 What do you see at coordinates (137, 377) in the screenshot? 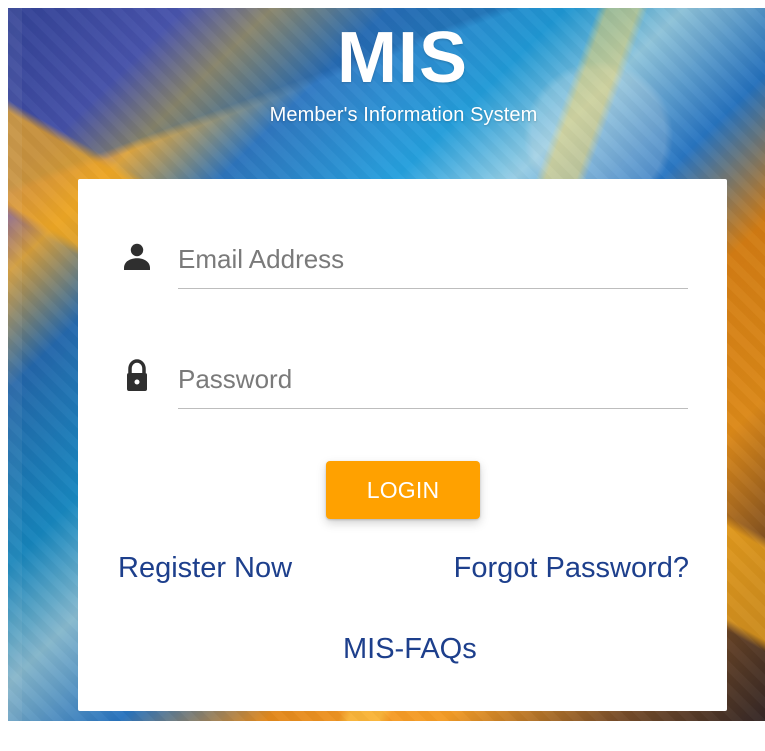
I see `lock-icon` at bounding box center [137, 377].